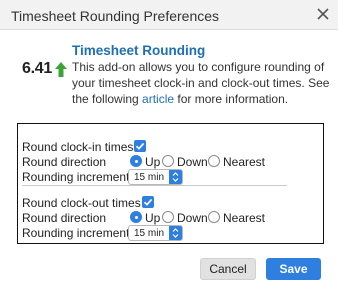 This screenshot has width=338, height=296. I want to click on clock-out-direction-row: Round direction Up Down Nearest, so click(144, 218).